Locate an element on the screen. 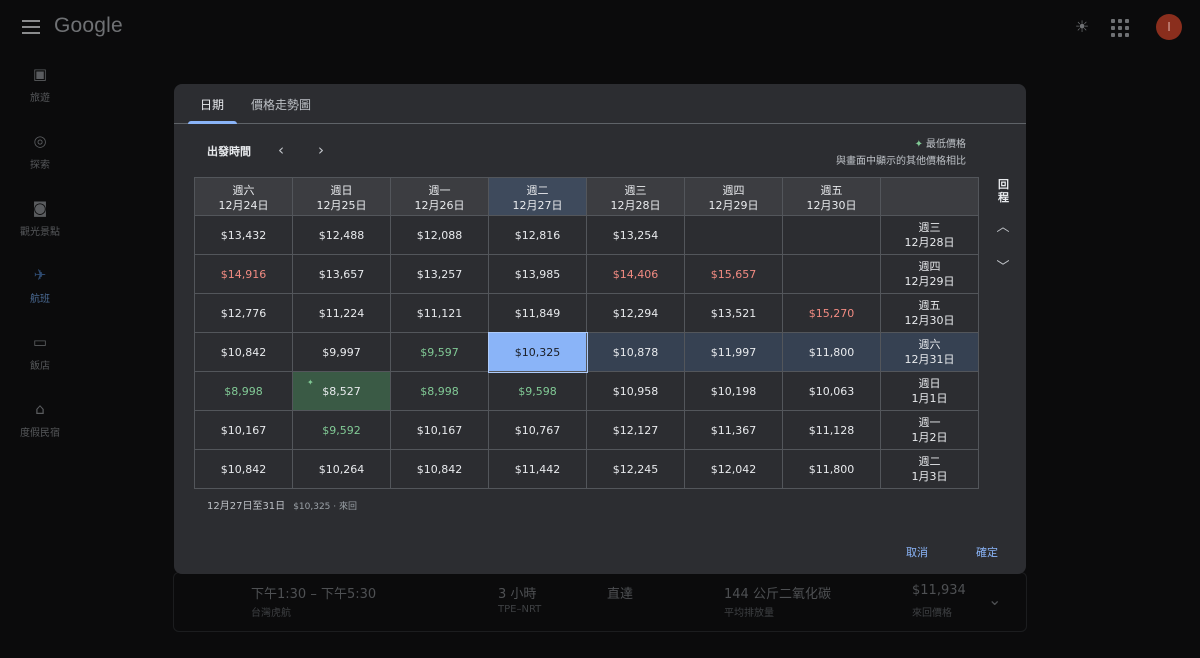  tab-price-graph: 價格走勢圖 is located at coordinates (281, 104).